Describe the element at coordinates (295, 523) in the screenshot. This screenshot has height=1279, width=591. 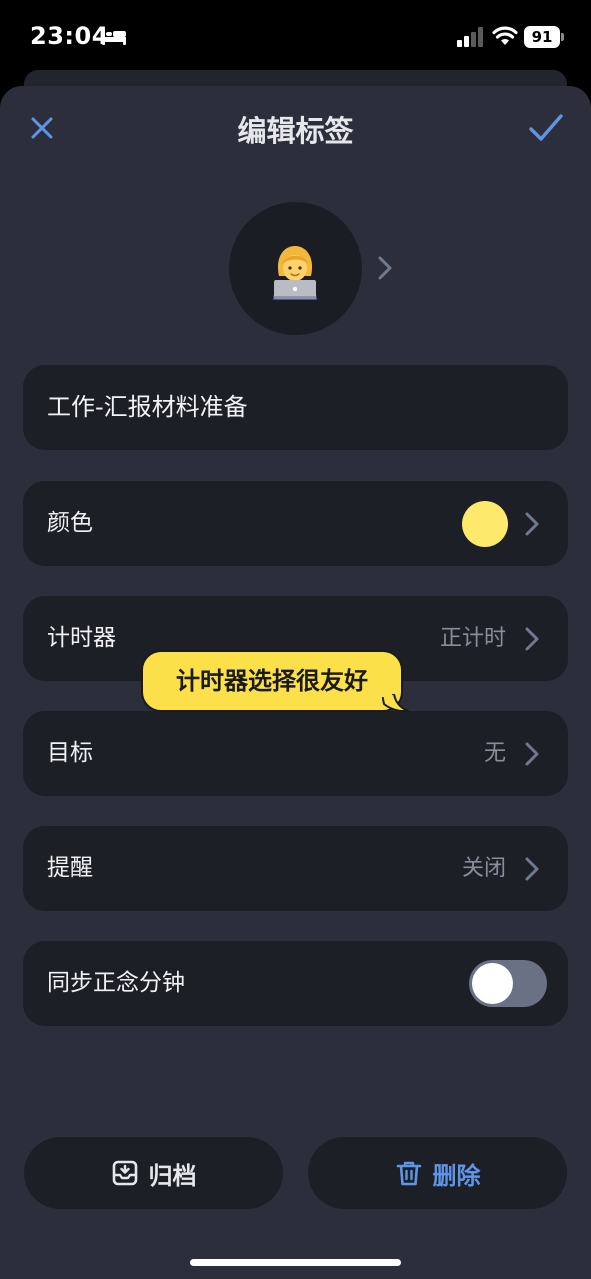
I see `color-row: 颜色` at that location.